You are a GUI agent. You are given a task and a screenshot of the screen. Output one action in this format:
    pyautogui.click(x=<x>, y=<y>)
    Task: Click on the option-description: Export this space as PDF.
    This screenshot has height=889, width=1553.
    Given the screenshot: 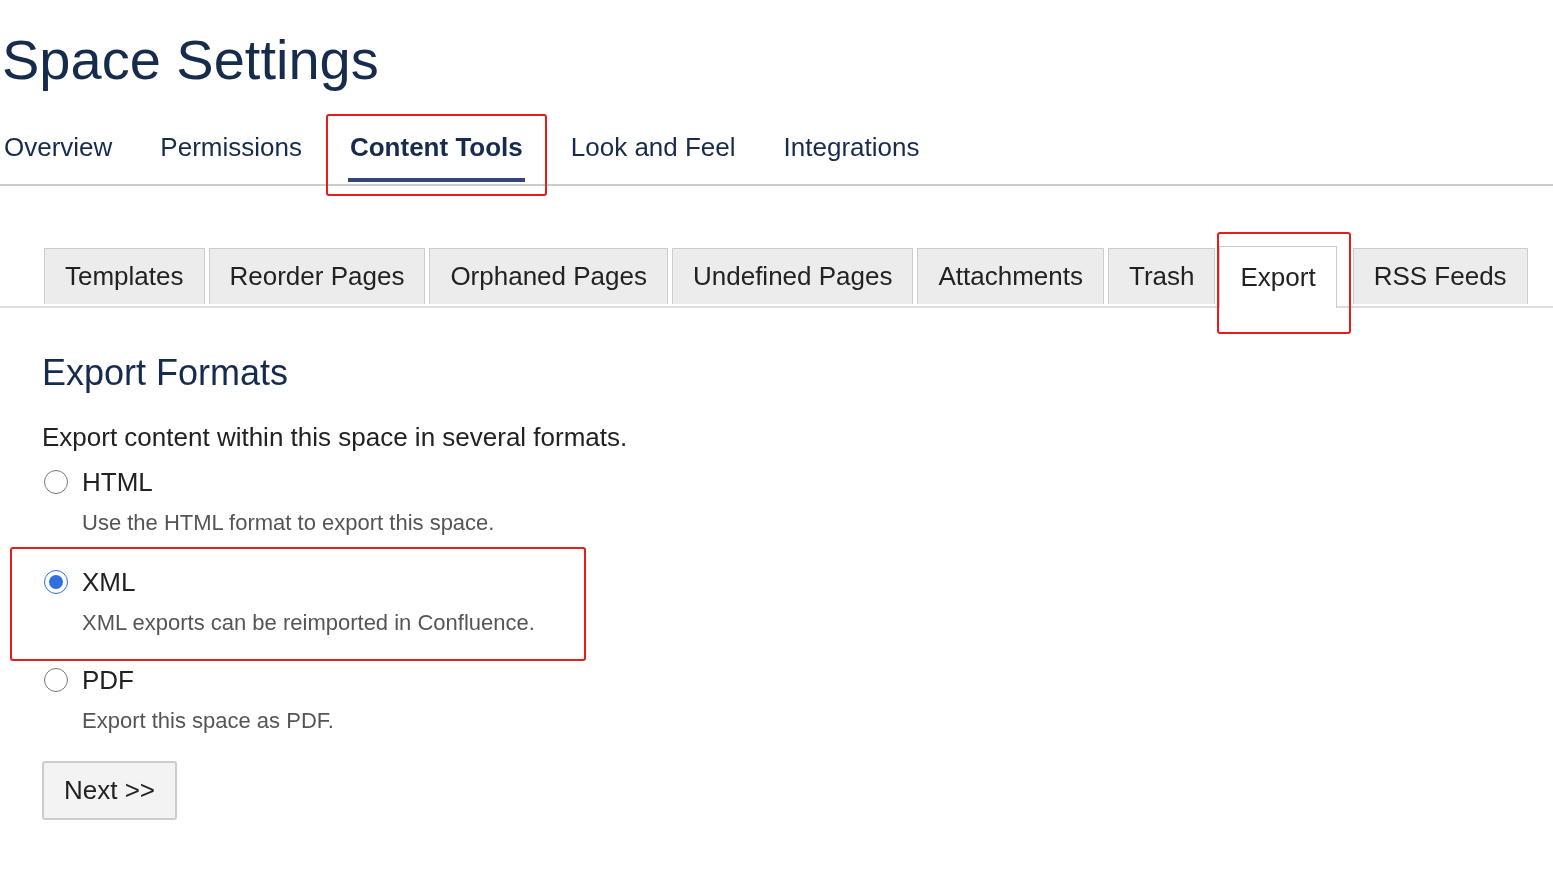 What is the action you would take?
    pyautogui.click(x=208, y=721)
    